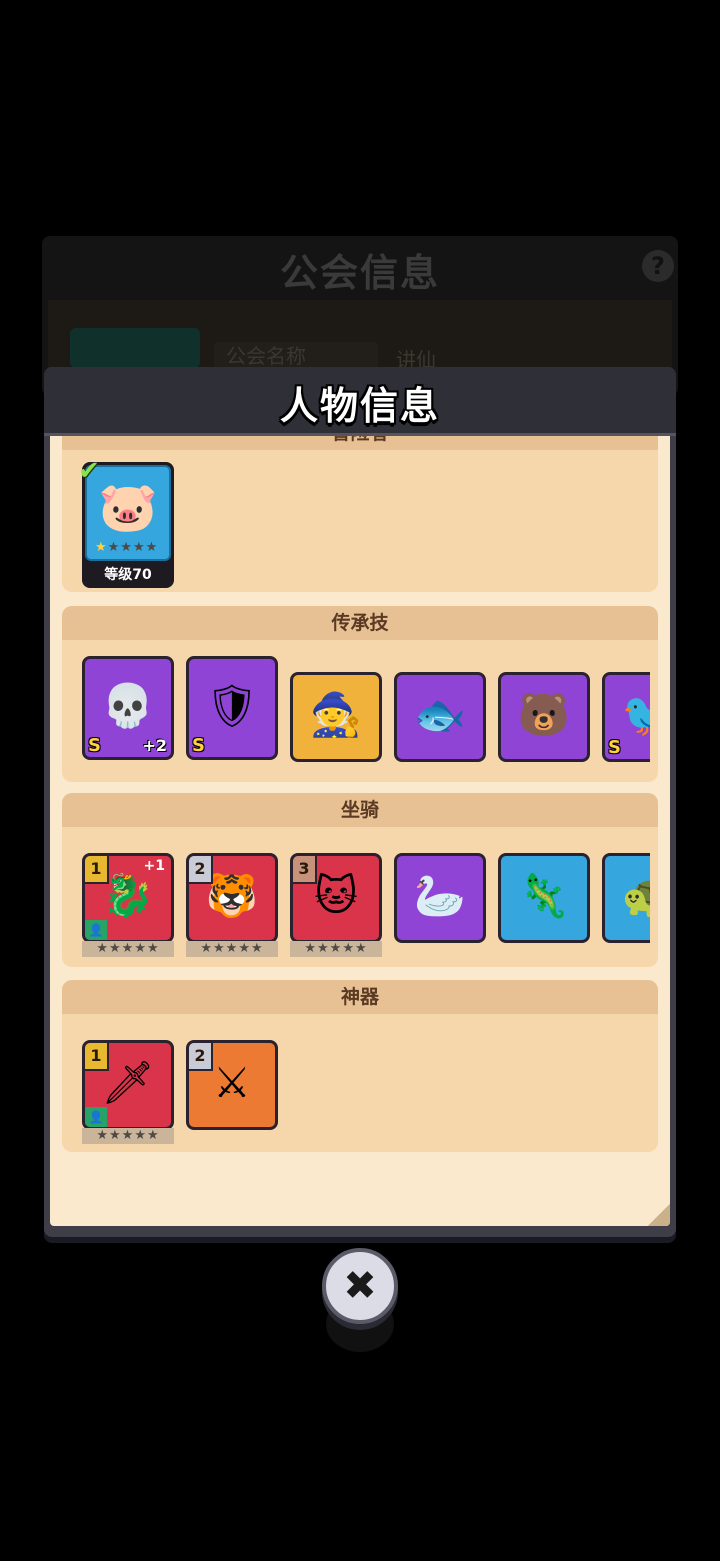 This screenshot has height=1561, width=720. I want to click on hooded-bear-icon: 🐻, so click(544, 715).